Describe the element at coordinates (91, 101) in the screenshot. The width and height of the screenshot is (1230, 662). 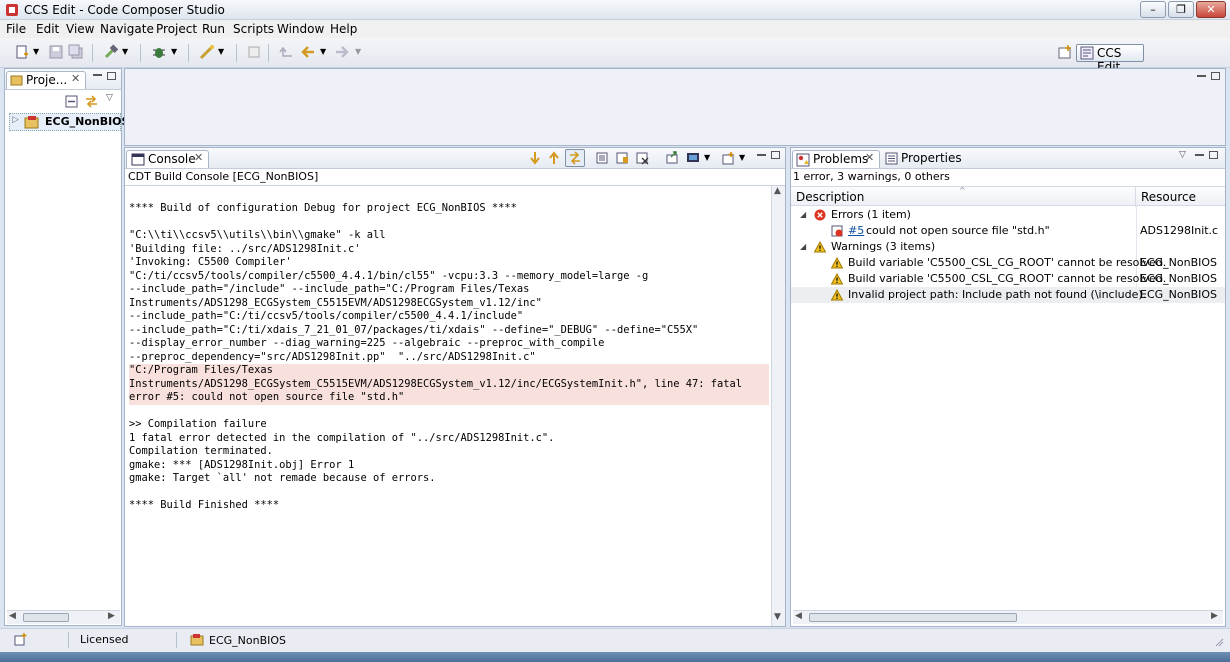
I see `link-with-editor-icon` at that location.